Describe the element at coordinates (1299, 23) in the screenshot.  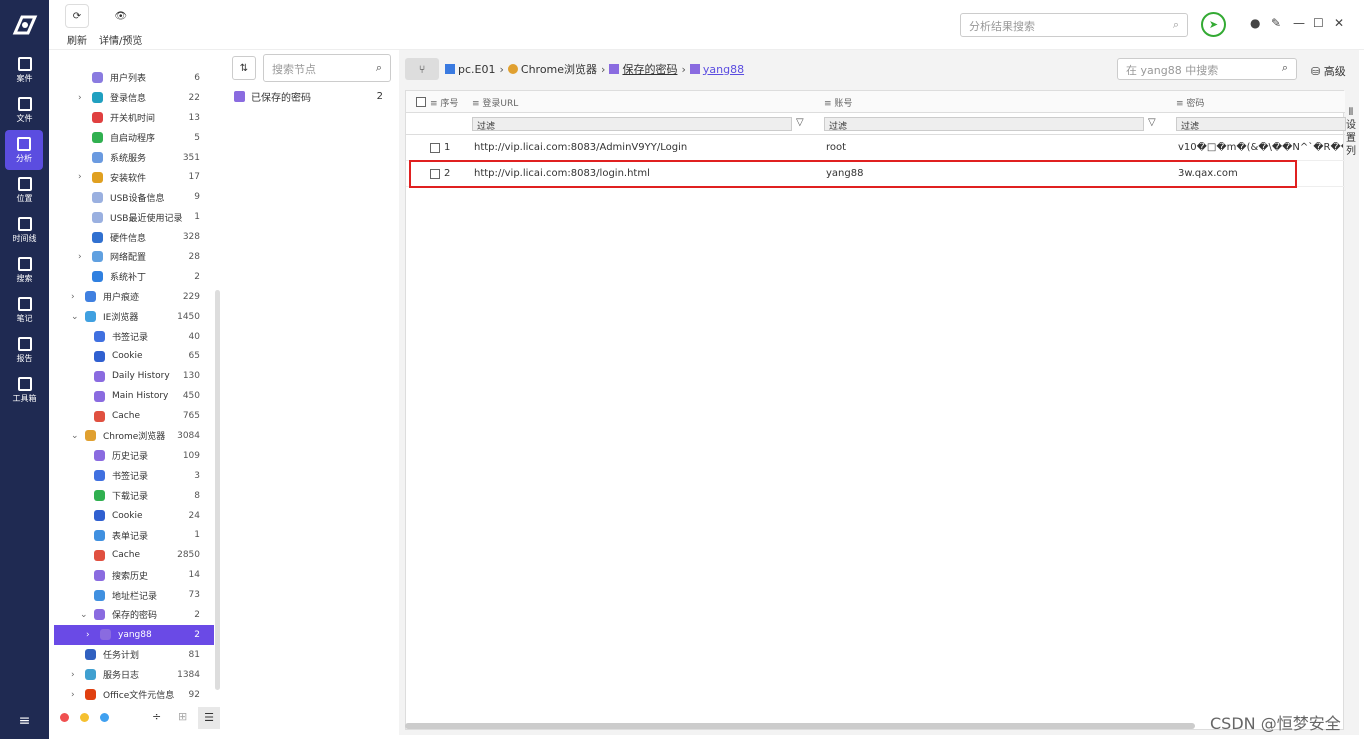
I see `minimize-icon: —` at that location.